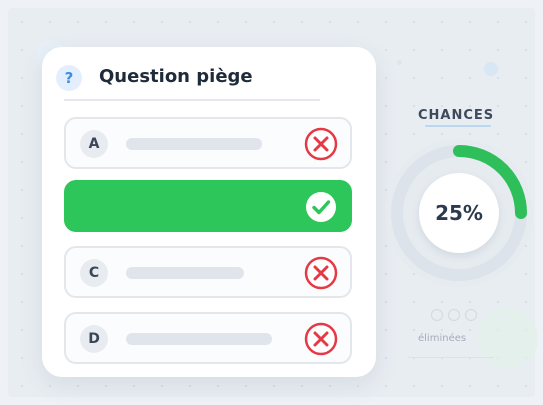  What do you see at coordinates (458, 126) in the screenshot?
I see `chances-underline` at bounding box center [458, 126].